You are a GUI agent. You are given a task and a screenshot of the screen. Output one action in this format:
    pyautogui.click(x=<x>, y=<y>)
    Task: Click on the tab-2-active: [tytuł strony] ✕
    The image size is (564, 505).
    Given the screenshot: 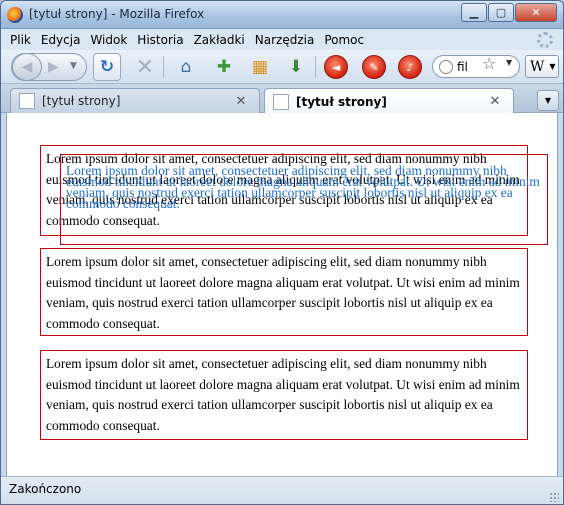 What is the action you would take?
    pyautogui.click(x=389, y=101)
    